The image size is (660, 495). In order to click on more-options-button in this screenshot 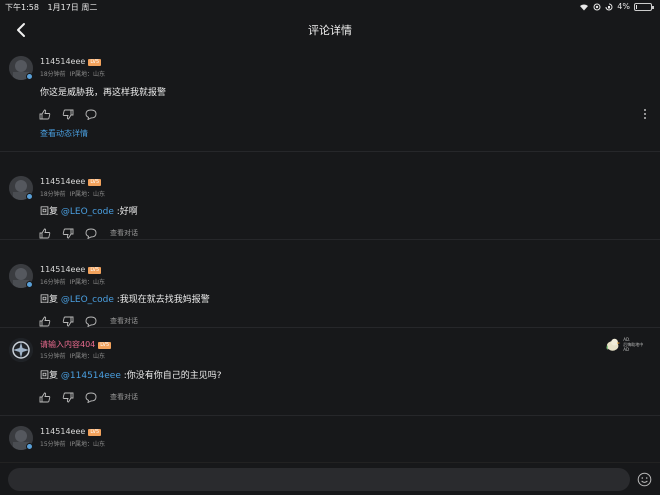, I will do `click(645, 114)`.